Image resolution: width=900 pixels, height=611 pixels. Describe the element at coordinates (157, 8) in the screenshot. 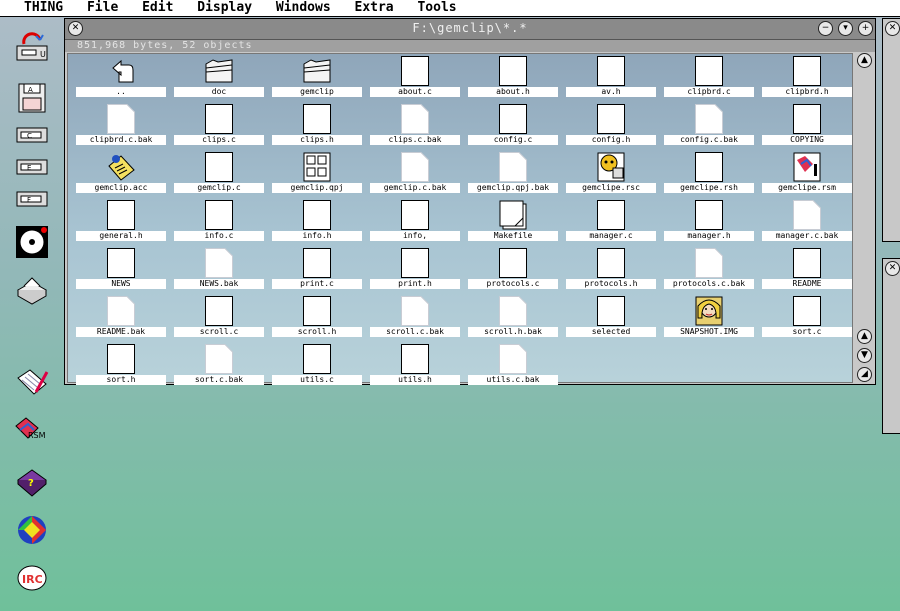

I see `menu-edit: Edit` at that location.